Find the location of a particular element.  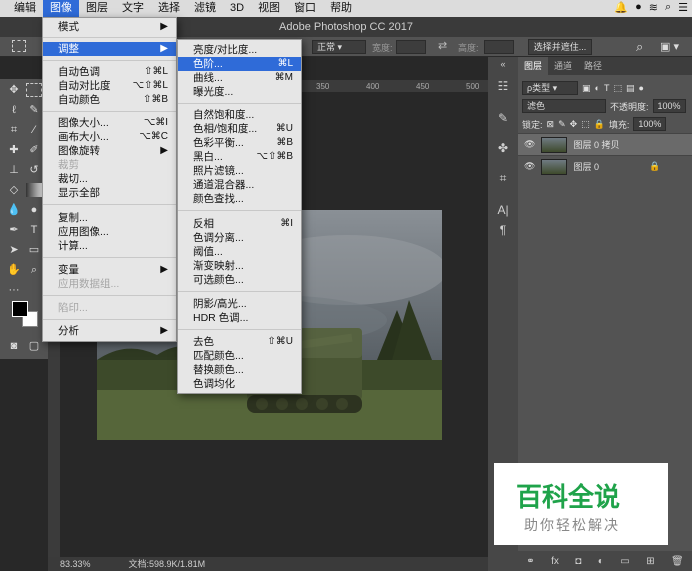

menu-item-image-rotation: 图像旋转 ▶ is located at coordinates (109, 151).